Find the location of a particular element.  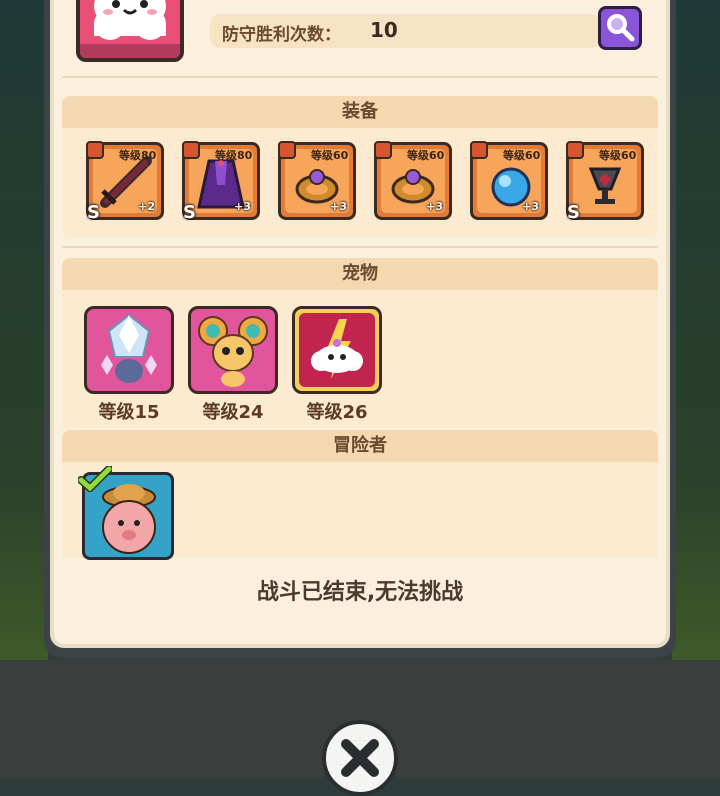

magnifier-icon is located at coordinates (621, 28).